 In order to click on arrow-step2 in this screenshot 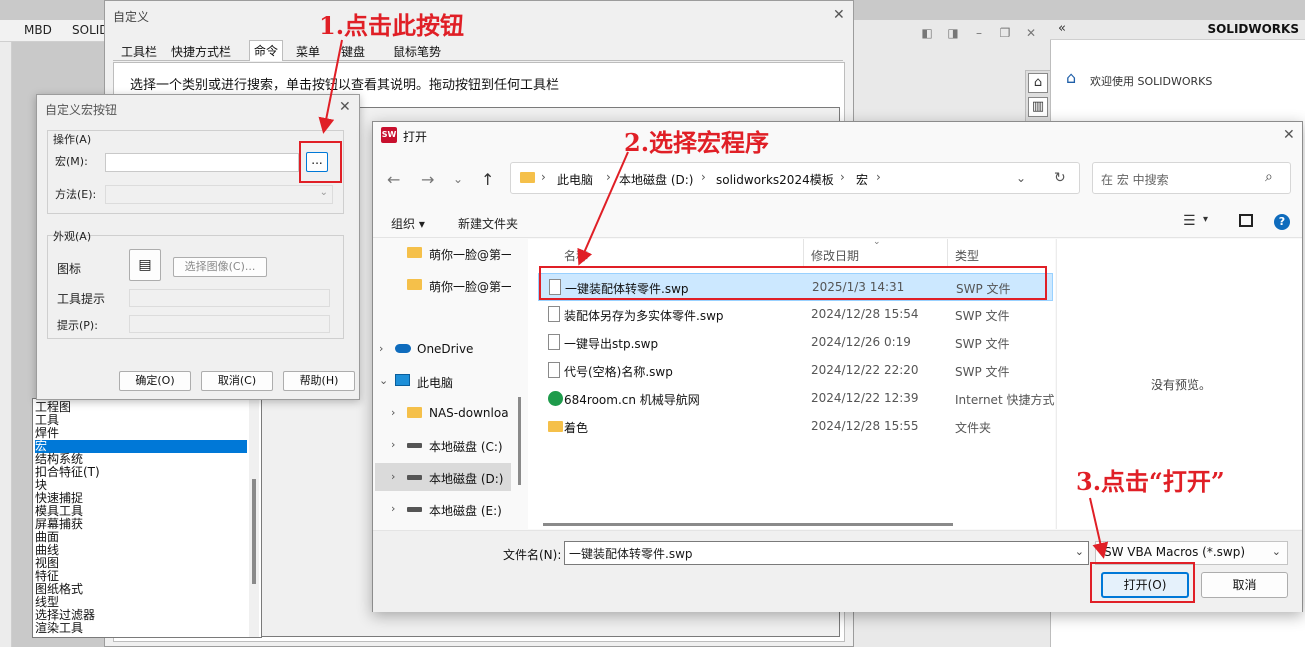, I will do `click(603, 208)`.